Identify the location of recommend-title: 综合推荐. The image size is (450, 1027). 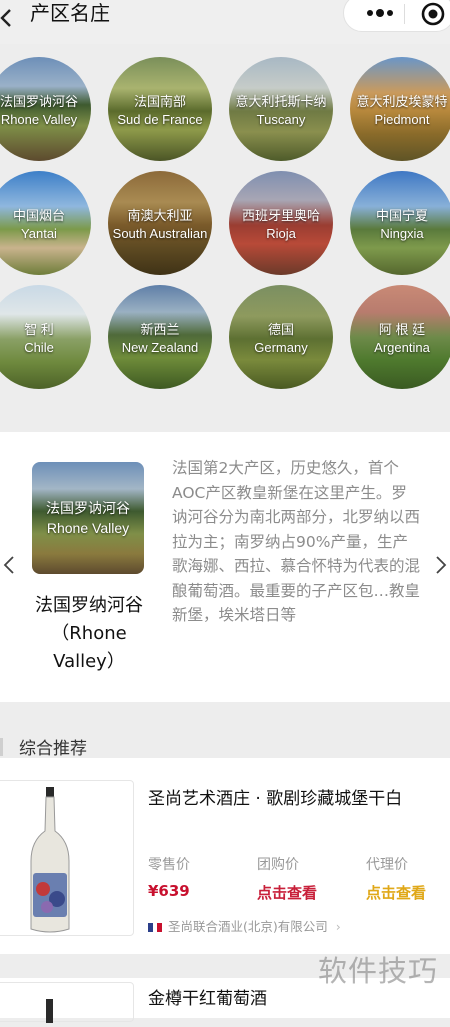
(53, 749).